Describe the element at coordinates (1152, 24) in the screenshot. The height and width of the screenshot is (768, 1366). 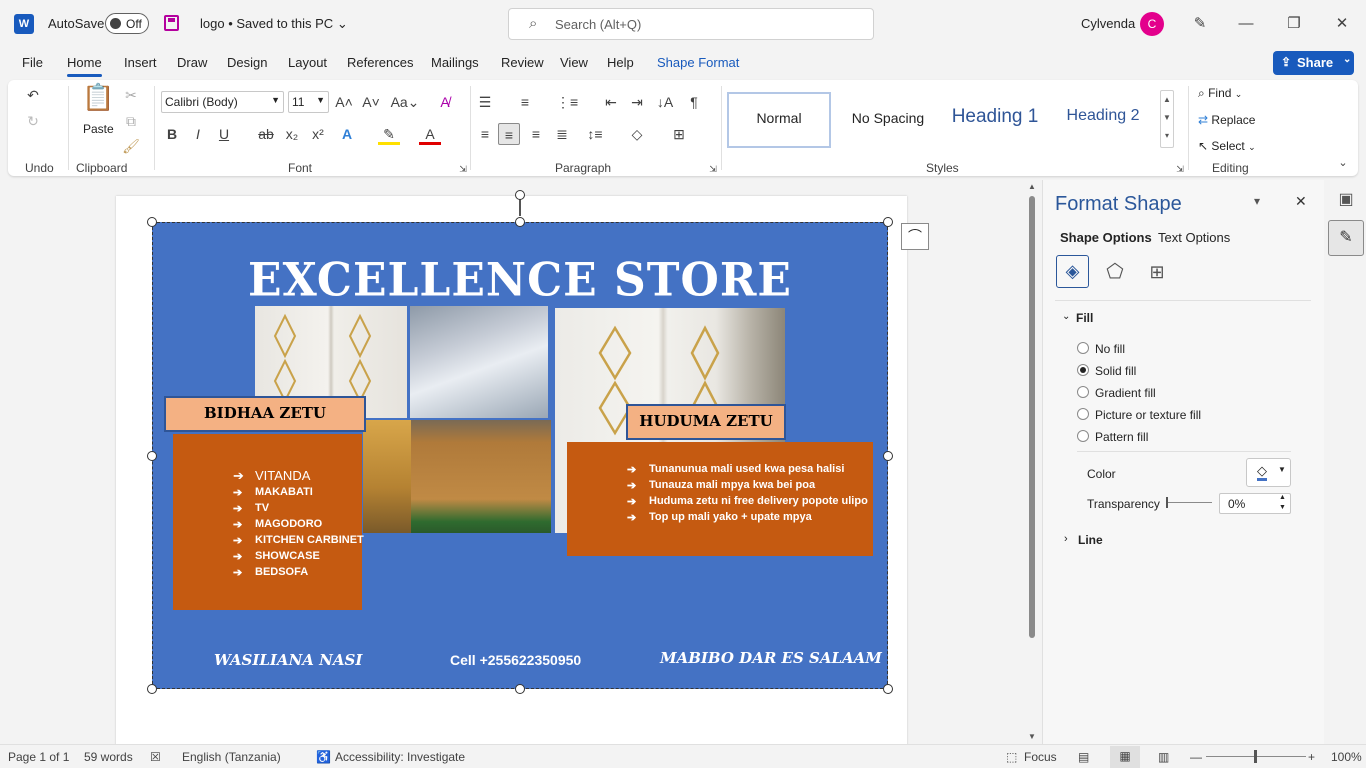
I see `avatar: C` at that location.